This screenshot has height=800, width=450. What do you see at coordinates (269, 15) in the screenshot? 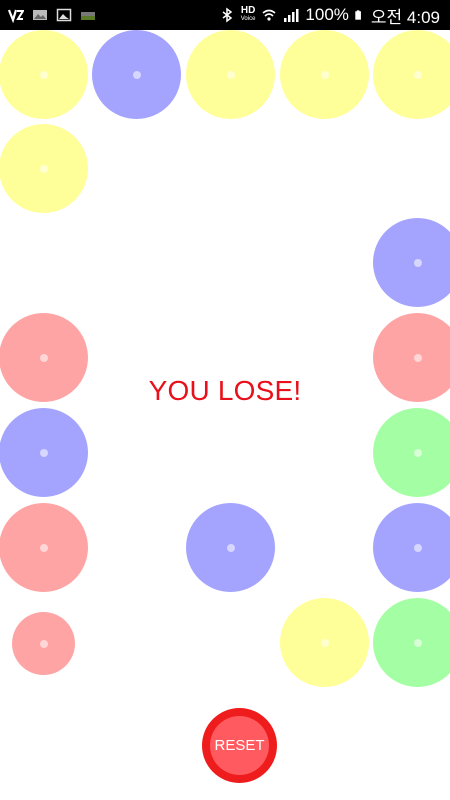
I see `wifi-icon` at bounding box center [269, 15].